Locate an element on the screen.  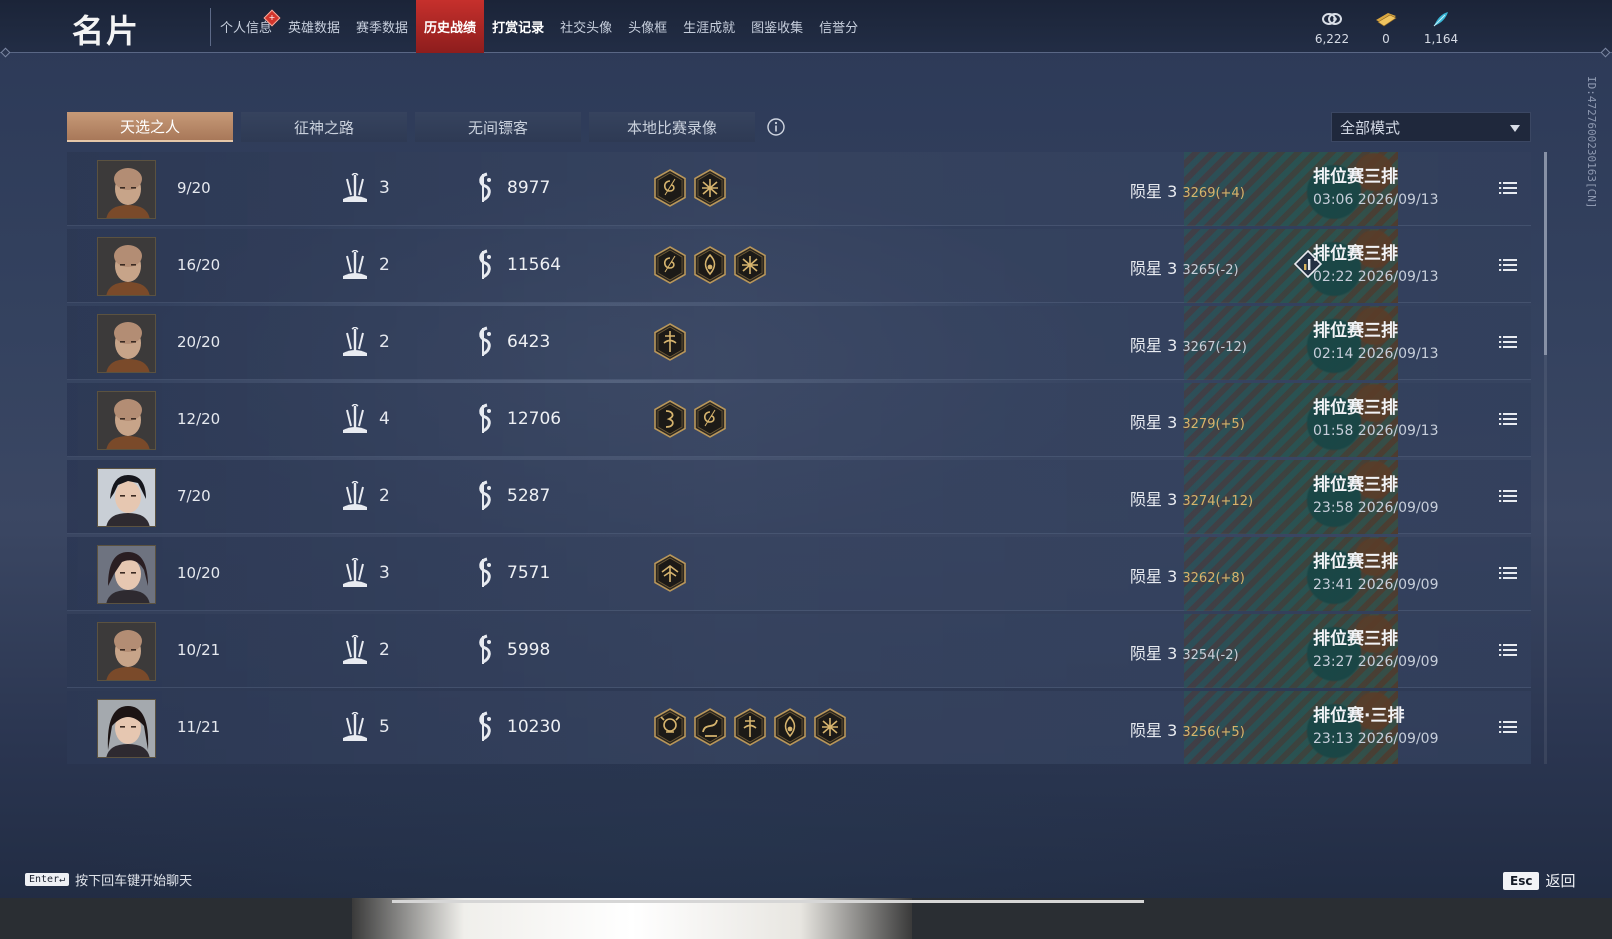
match-time: 02:22 2026/09/13 is located at coordinates (1376, 277).